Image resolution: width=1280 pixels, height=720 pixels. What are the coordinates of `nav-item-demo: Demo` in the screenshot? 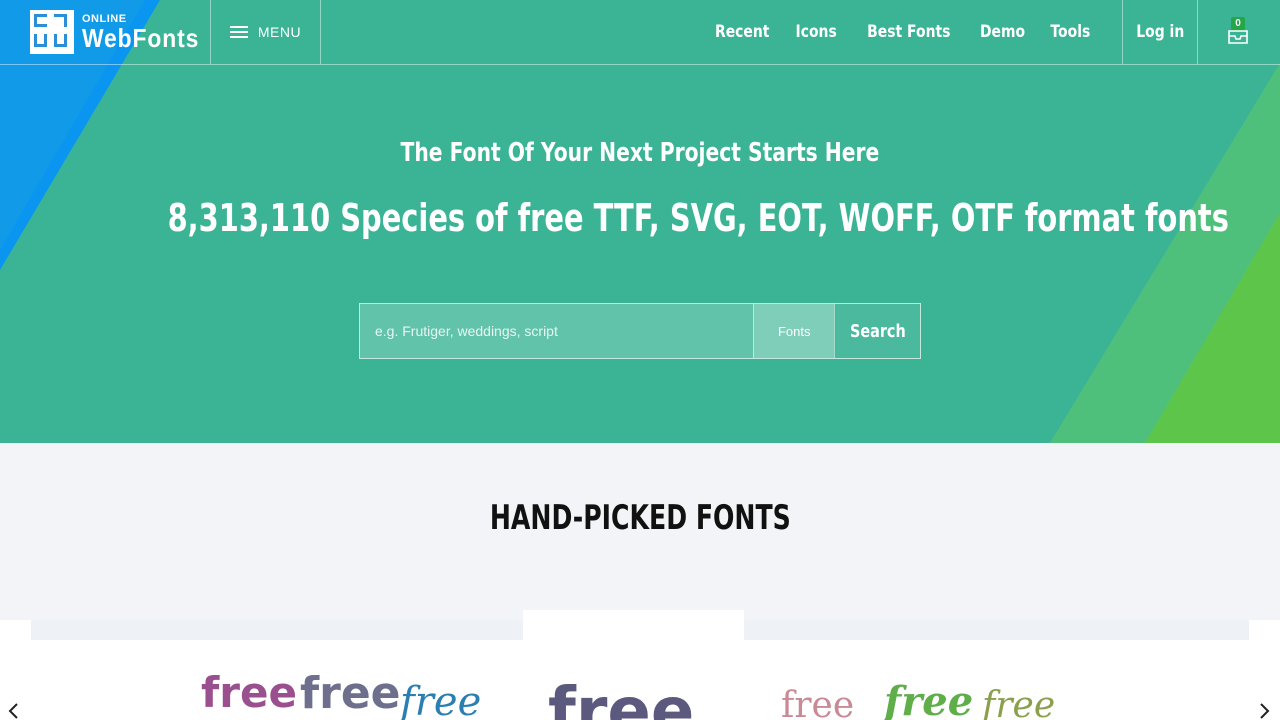 It's located at (1002, 32).